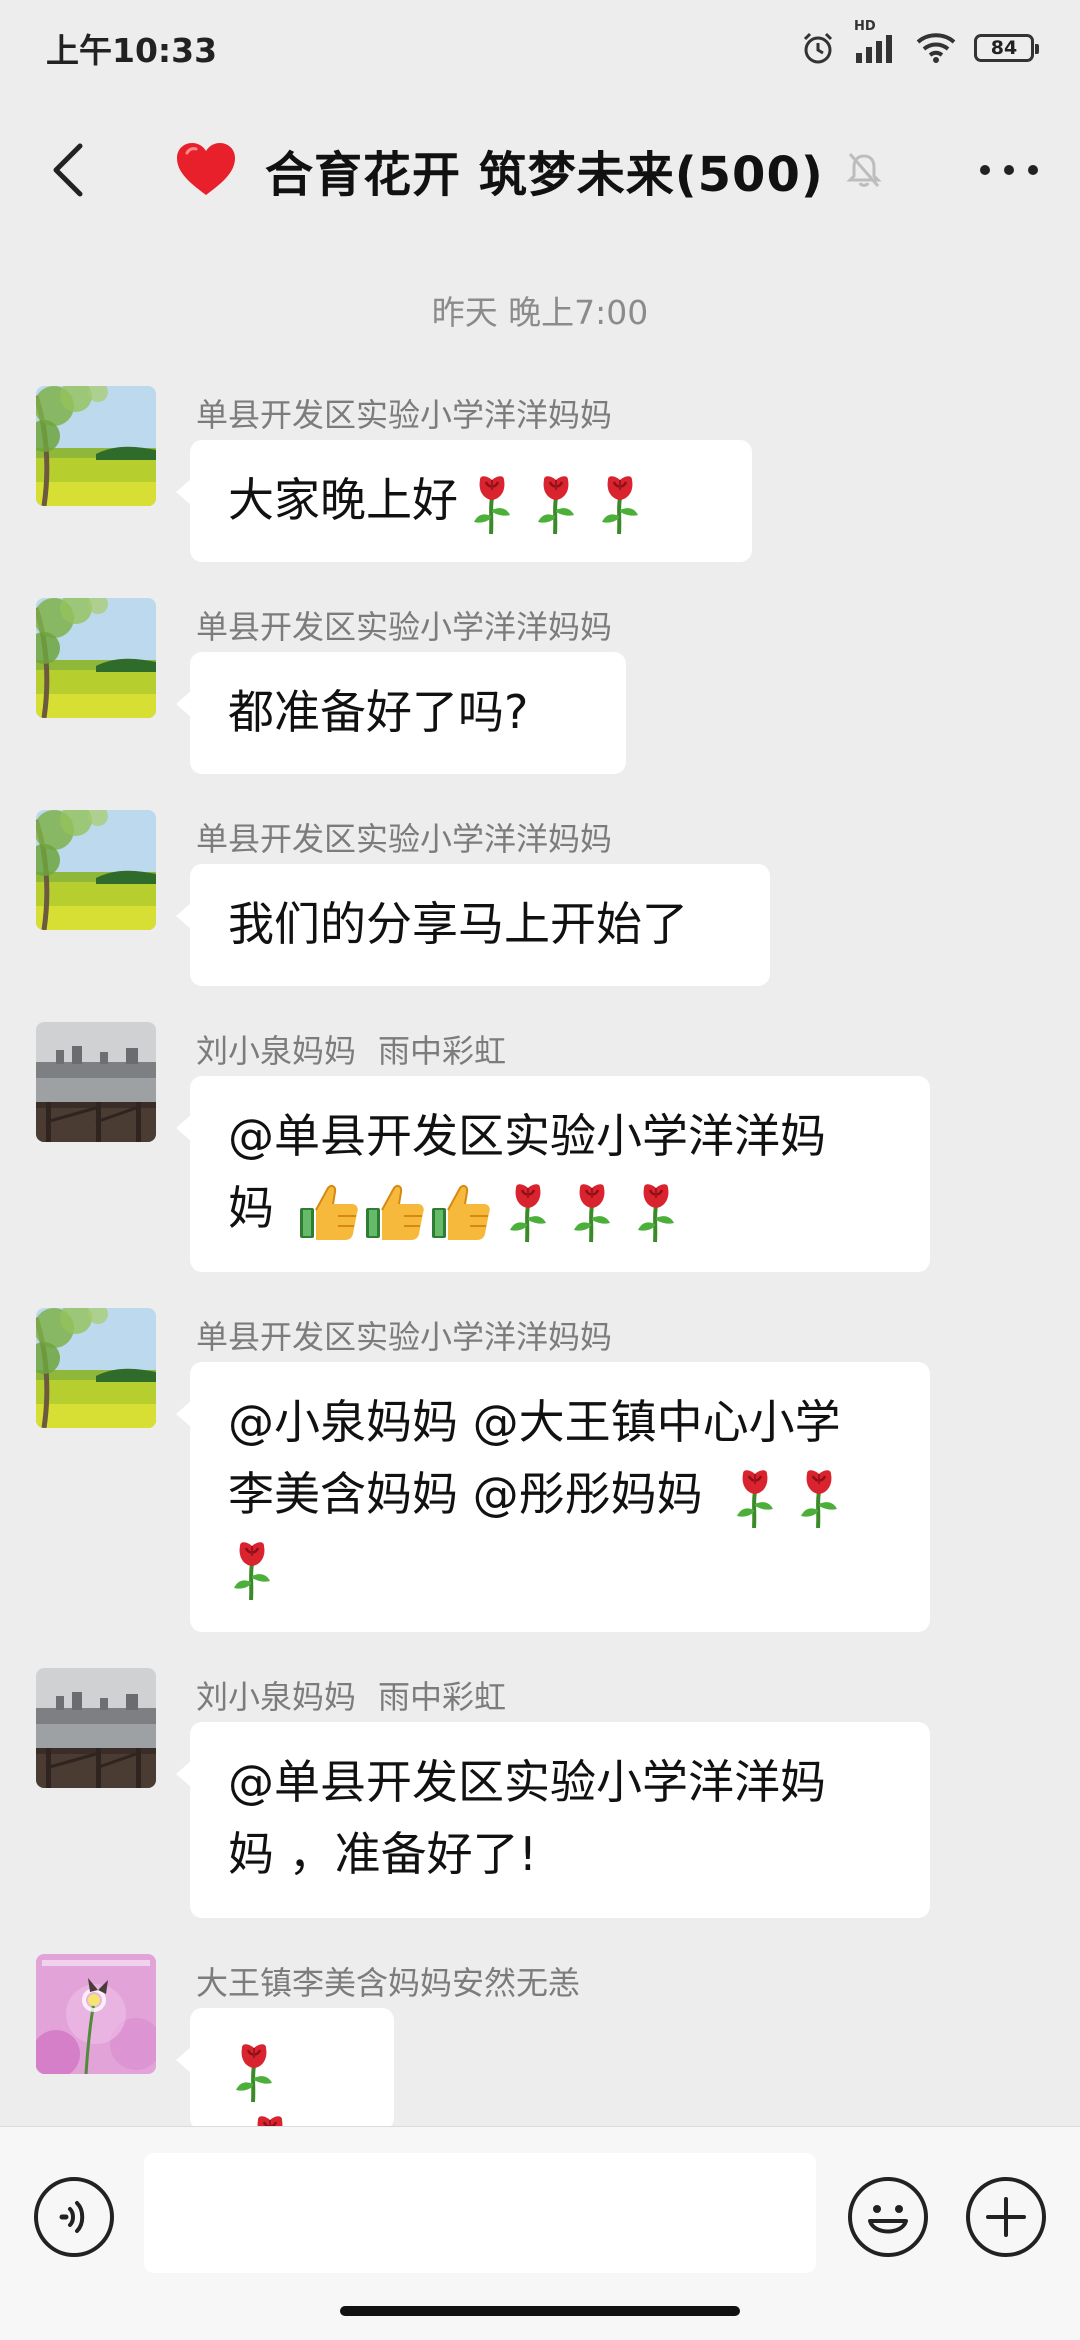 The height and width of the screenshot is (2340, 1080). Describe the element at coordinates (888, 2219) in the screenshot. I see `emoji-icon` at that location.